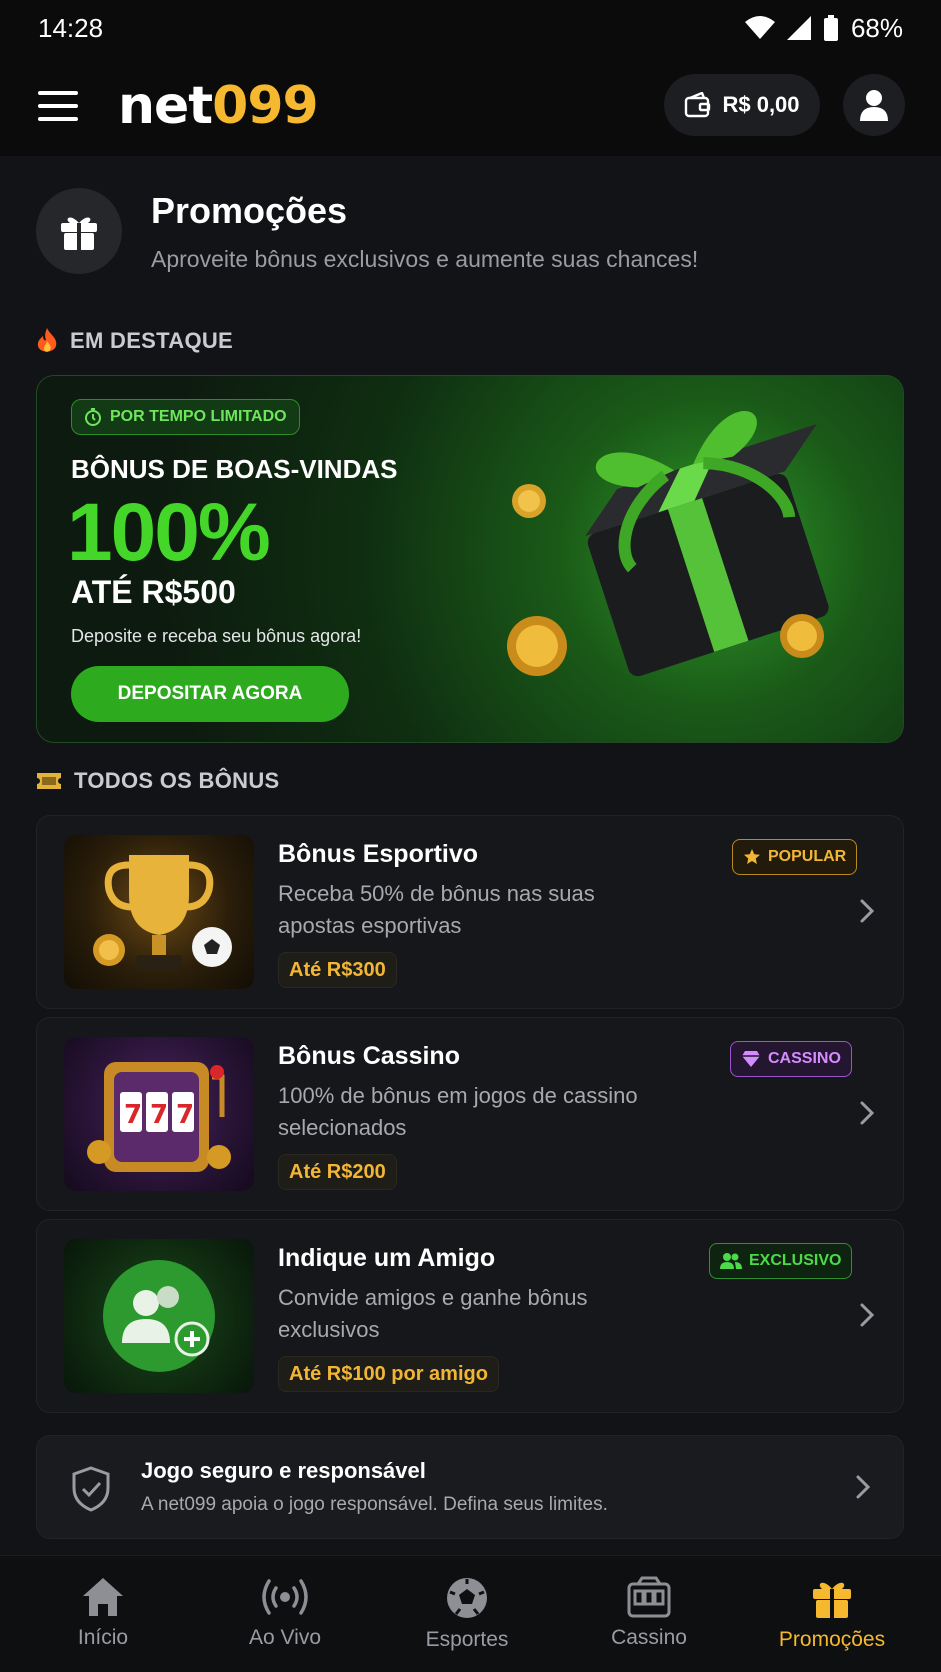 This screenshot has width=941, height=1672. Describe the element at coordinates (876, 27) in the screenshot. I see `battery-level: 68%` at that location.